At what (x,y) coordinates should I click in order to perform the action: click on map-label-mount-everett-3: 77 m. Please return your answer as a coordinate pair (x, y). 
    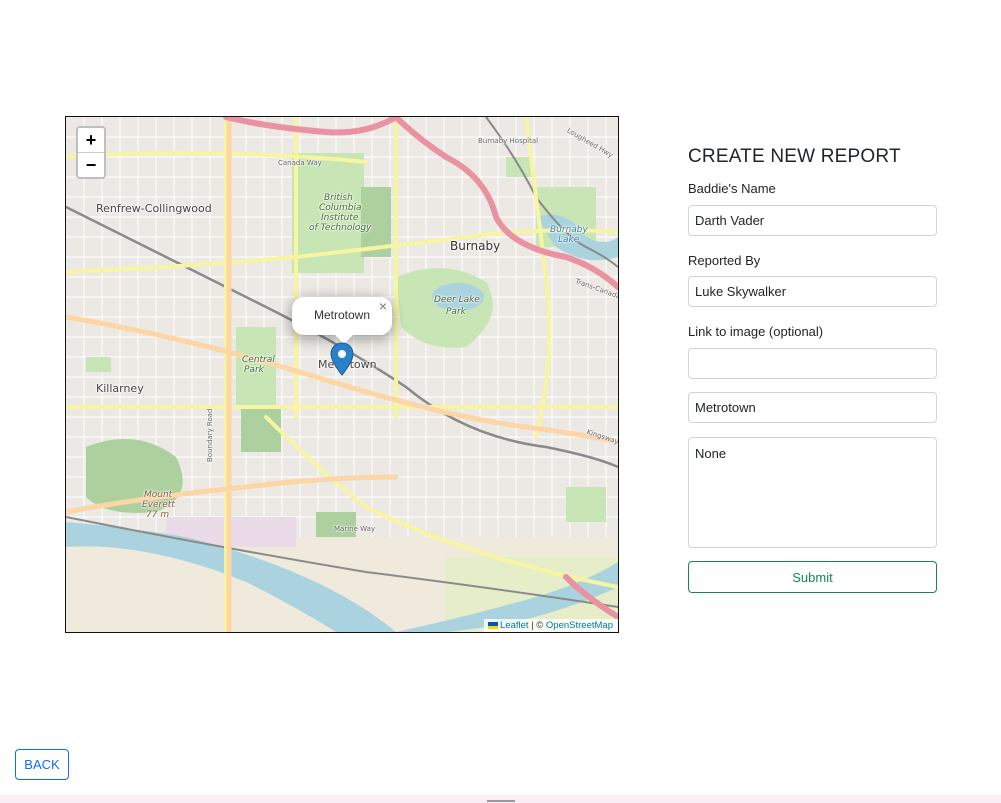
    Looking at the image, I should click on (158, 515).